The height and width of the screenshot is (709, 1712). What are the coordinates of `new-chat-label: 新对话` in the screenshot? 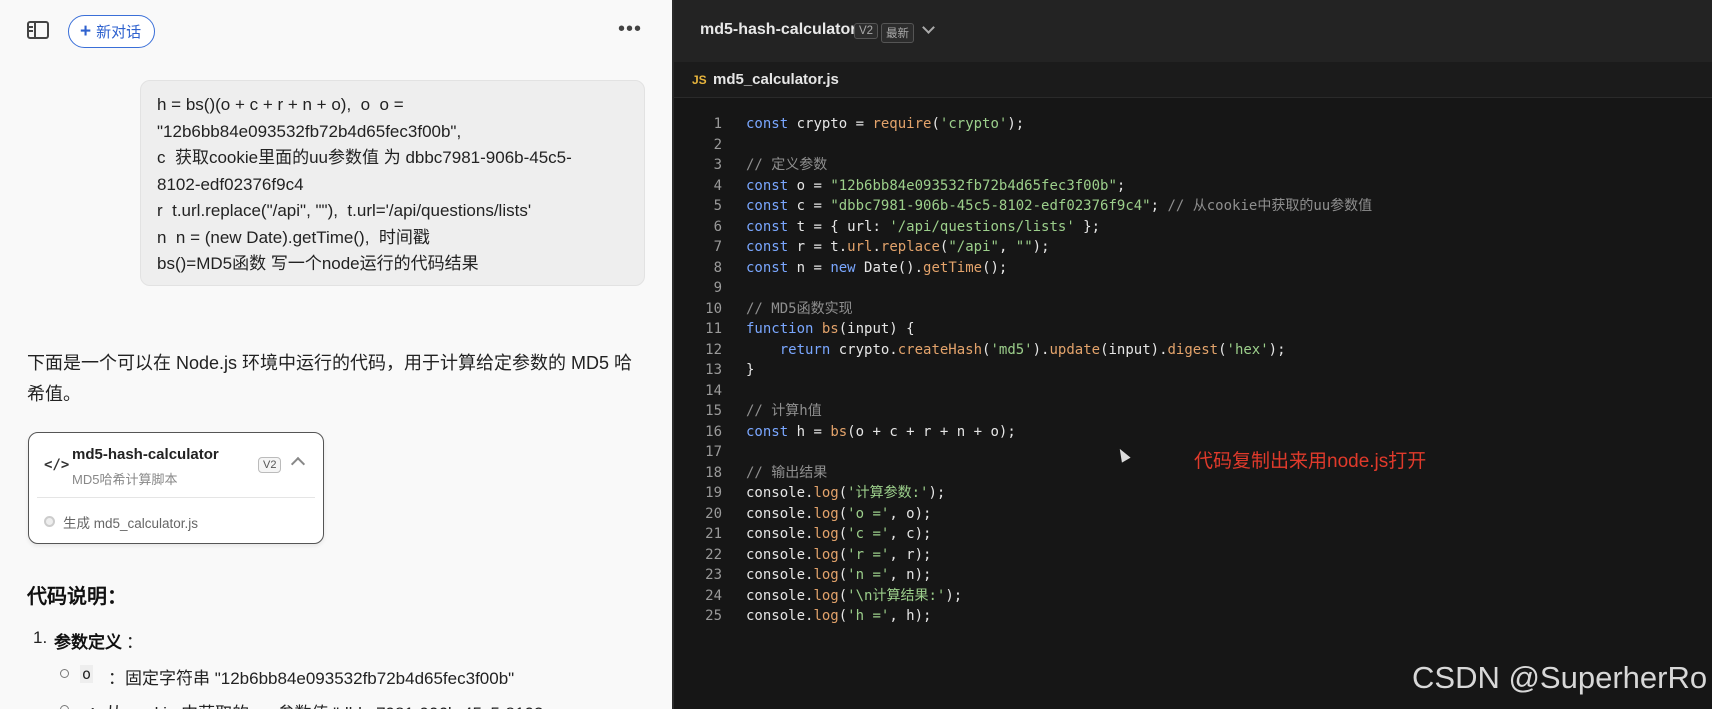 It's located at (119, 32).